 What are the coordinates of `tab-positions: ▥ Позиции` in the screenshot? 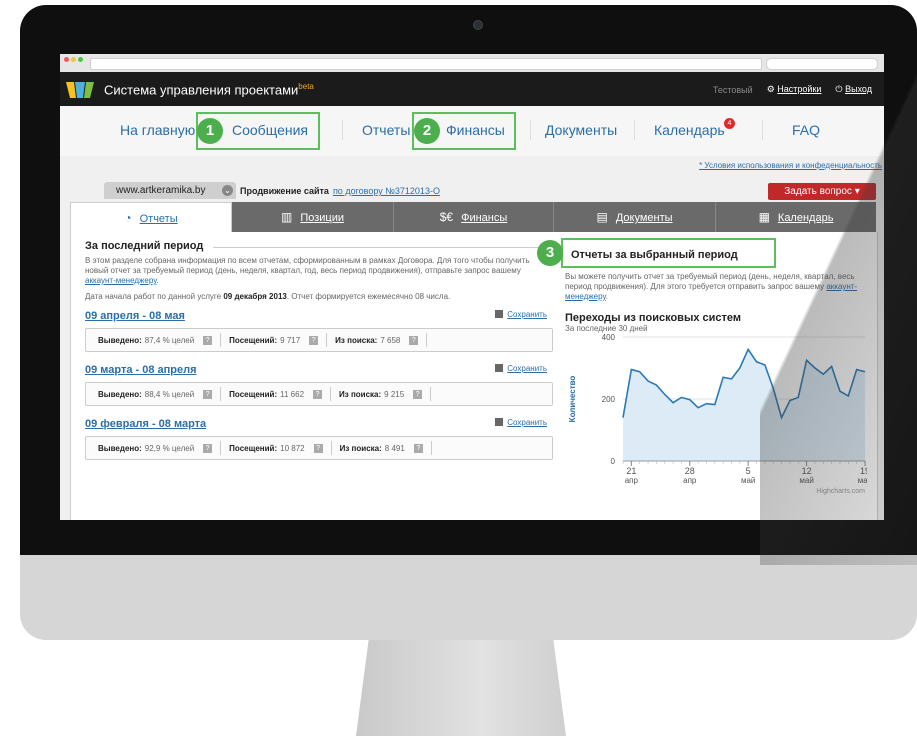 It's located at (313, 217).